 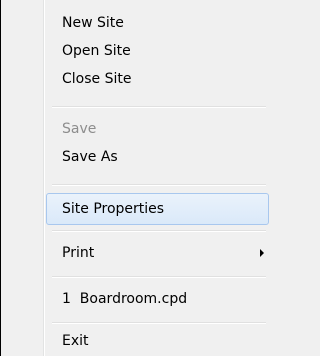 What do you see at coordinates (137, 79) in the screenshot?
I see `menu-item-close-site: Close Site` at bounding box center [137, 79].